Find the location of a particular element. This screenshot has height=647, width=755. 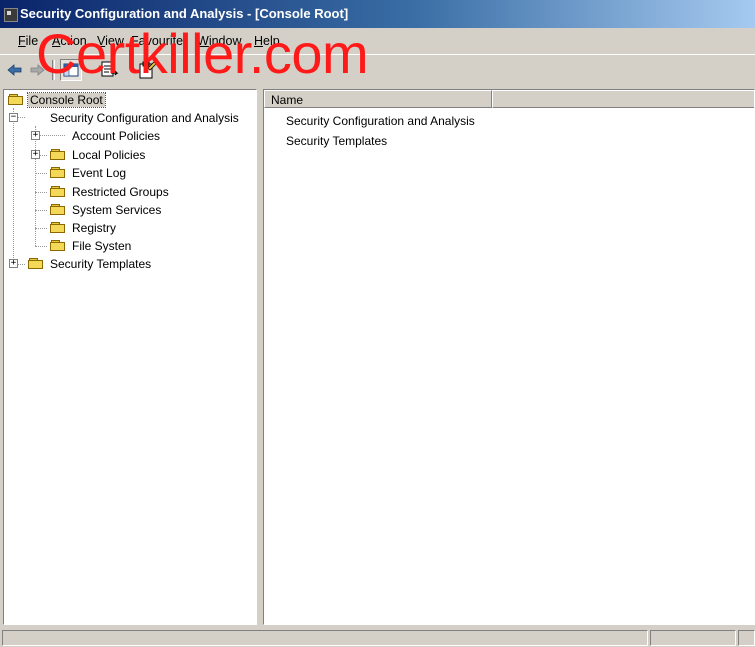

tree-node-security-configuration: − Security Configuration and Analysis is located at coordinates (131, 118).